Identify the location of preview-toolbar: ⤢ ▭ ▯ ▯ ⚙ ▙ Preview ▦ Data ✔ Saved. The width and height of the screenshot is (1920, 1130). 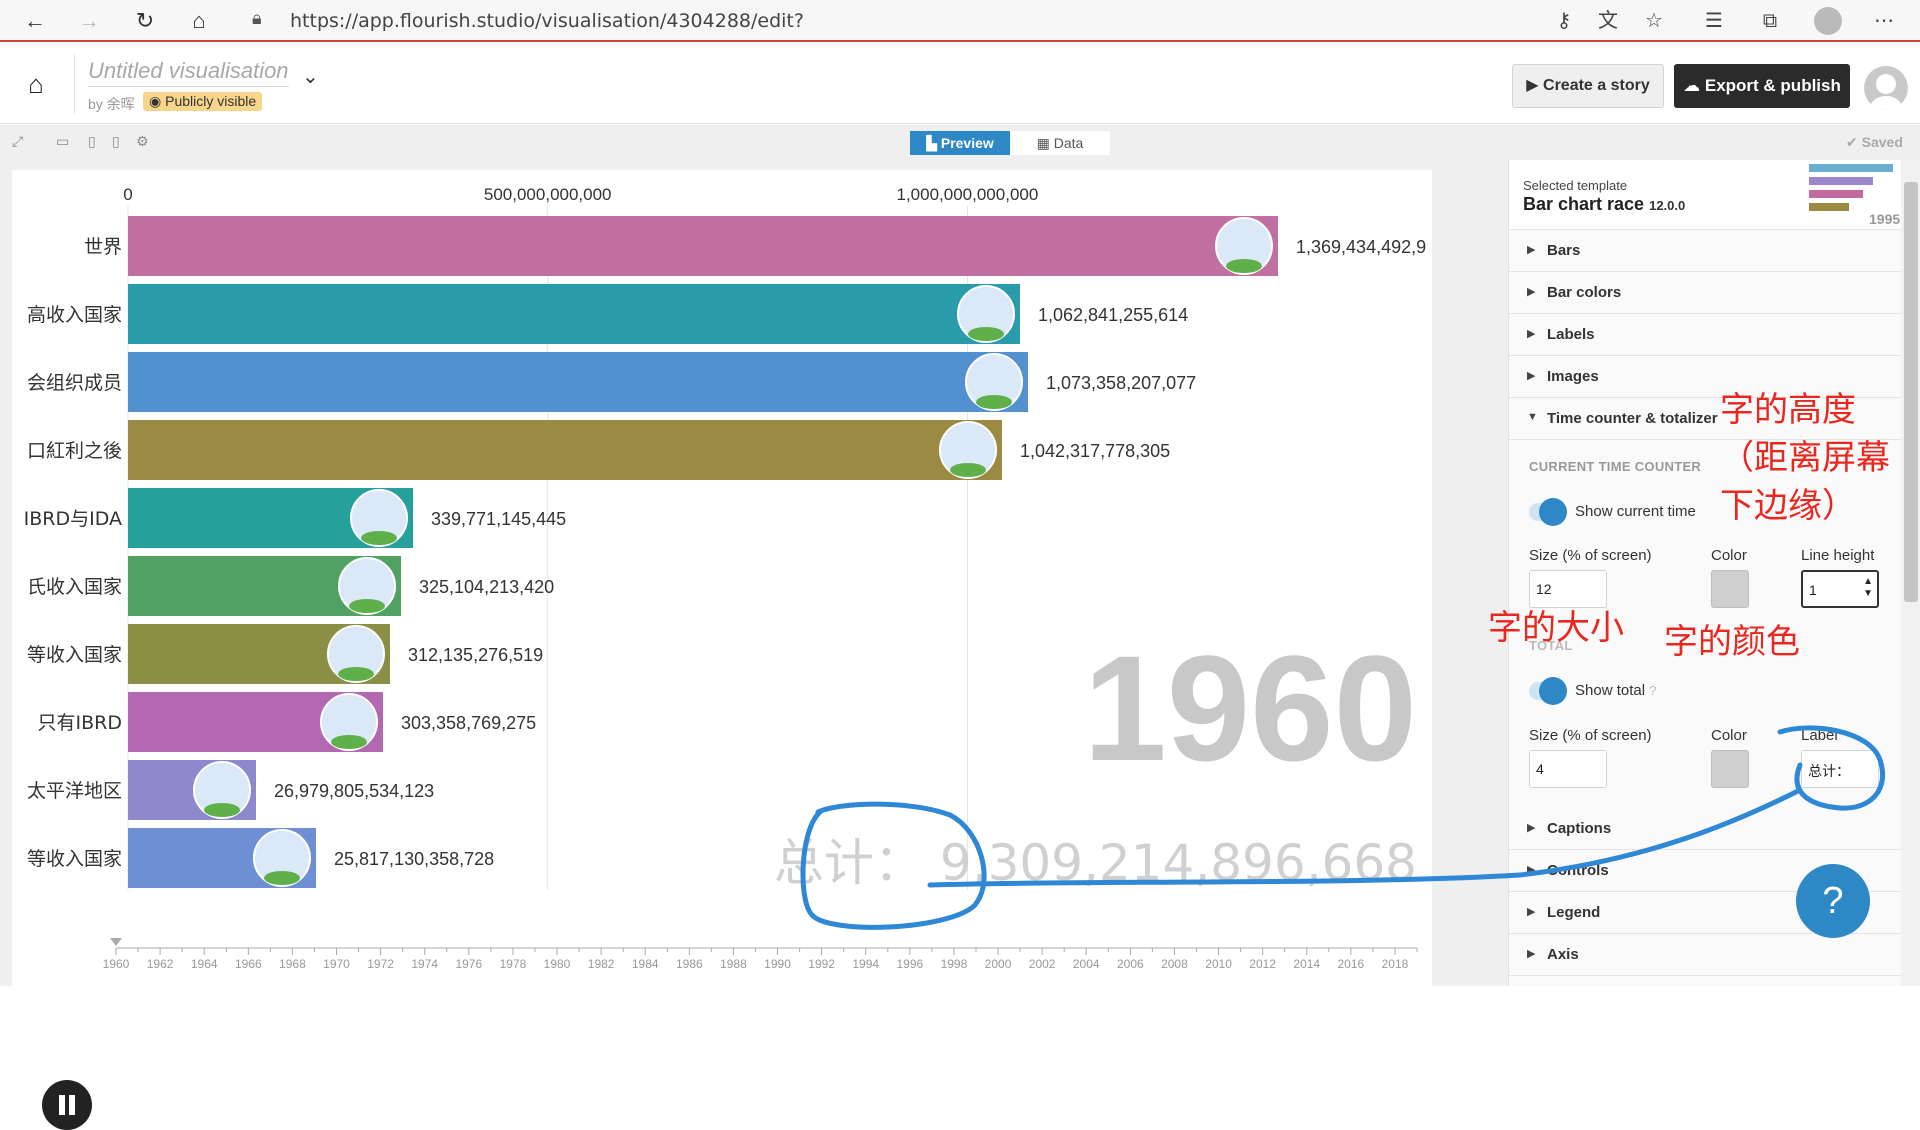
(960, 142).